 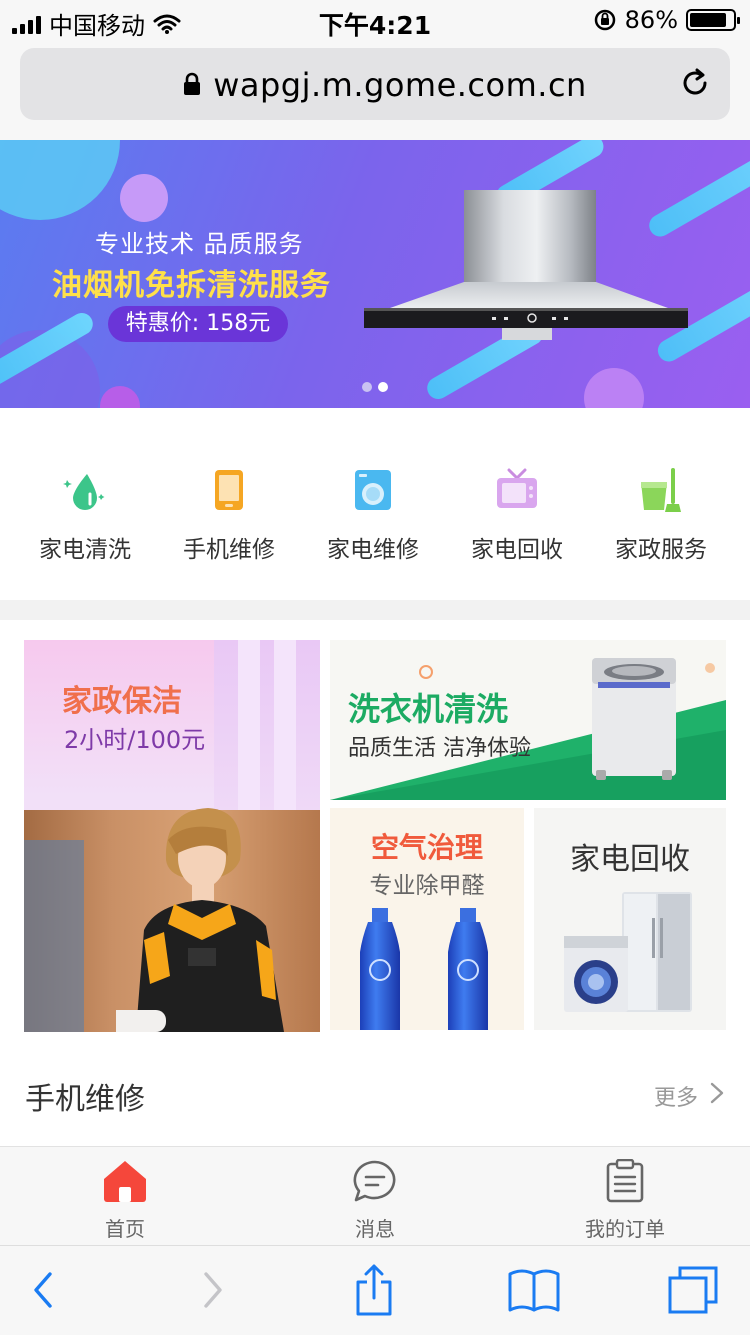 I want to click on more-link: 更多, so click(x=676, y=1096).